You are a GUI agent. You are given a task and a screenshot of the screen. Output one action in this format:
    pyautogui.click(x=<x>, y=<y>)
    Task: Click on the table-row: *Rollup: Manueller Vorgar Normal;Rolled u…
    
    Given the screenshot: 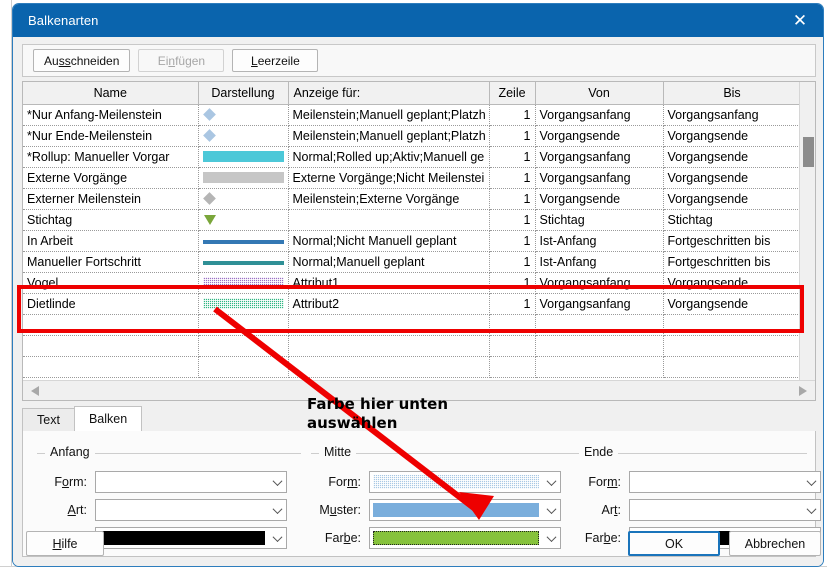 What is the action you would take?
    pyautogui.click(x=411, y=157)
    